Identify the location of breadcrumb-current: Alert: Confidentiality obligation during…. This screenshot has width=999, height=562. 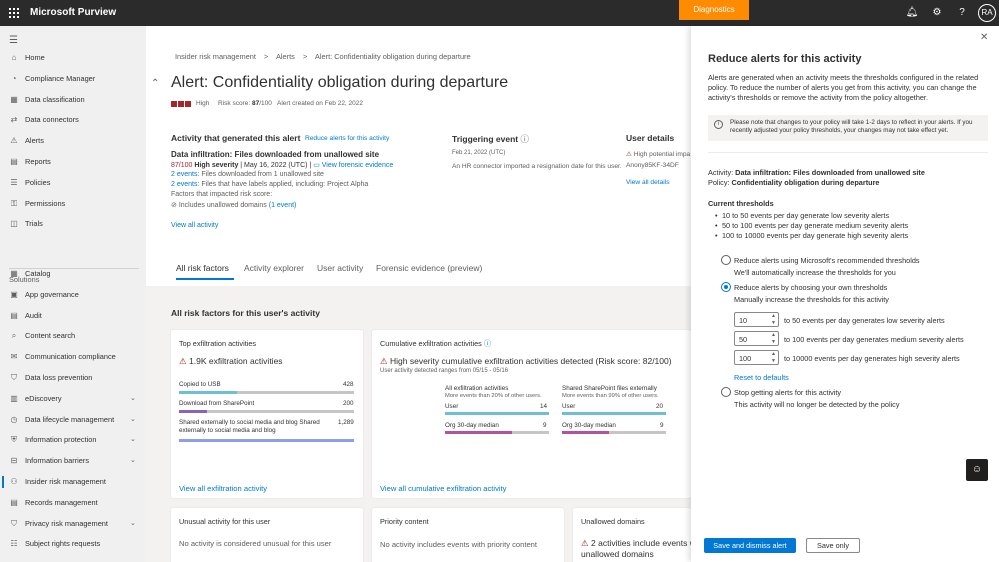
(392, 56).